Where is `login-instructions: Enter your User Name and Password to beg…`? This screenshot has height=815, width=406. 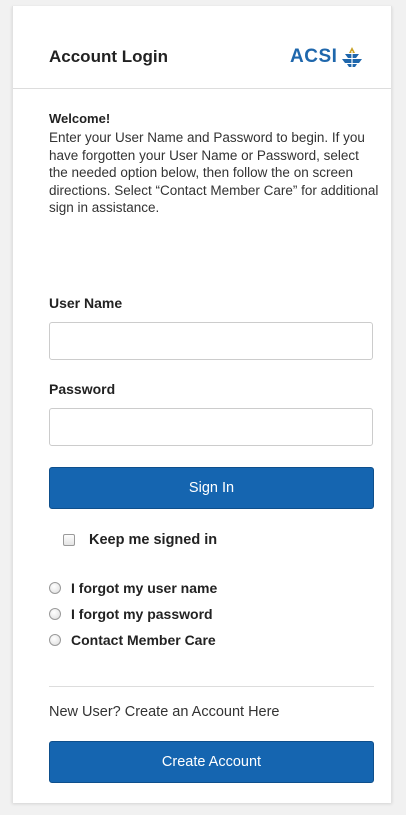 login-instructions: Enter your User Name and Password to beg… is located at coordinates (214, 172).